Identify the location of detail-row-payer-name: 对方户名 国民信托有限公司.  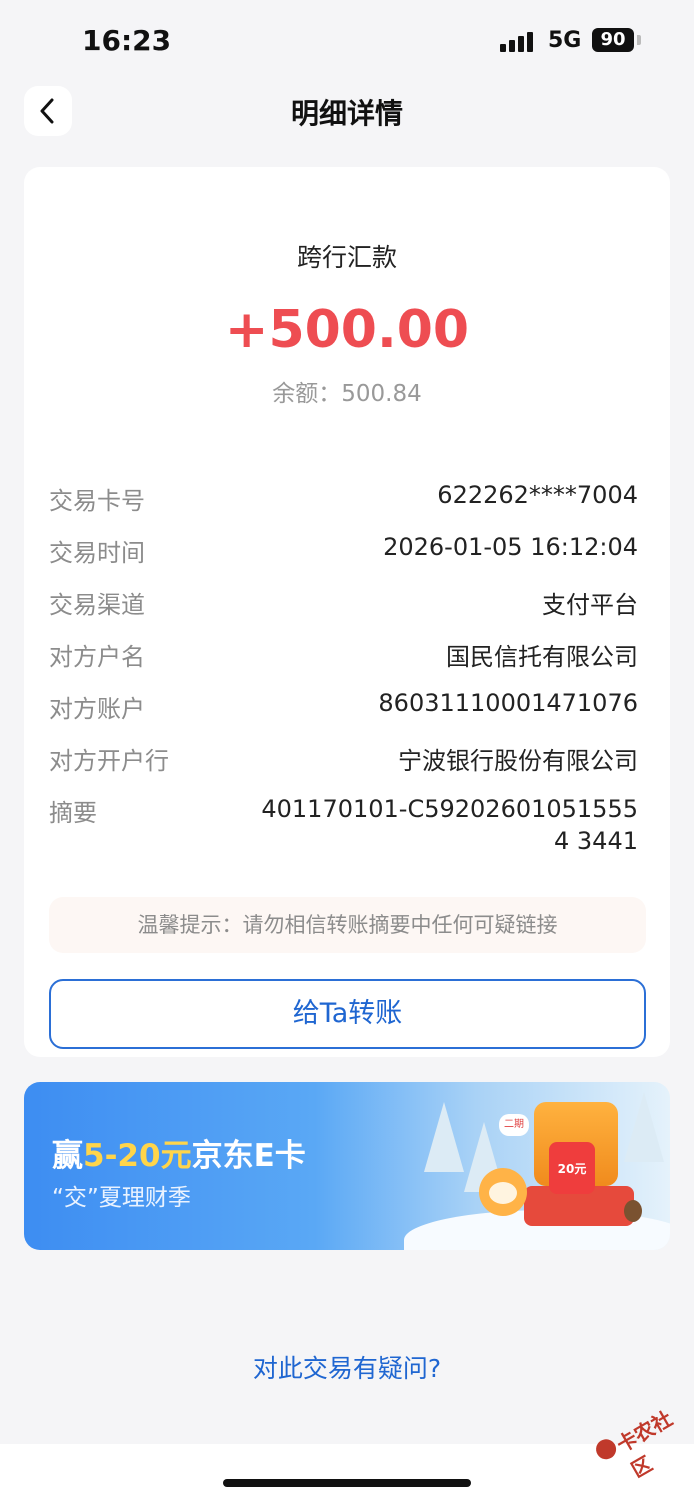
(343, 657).